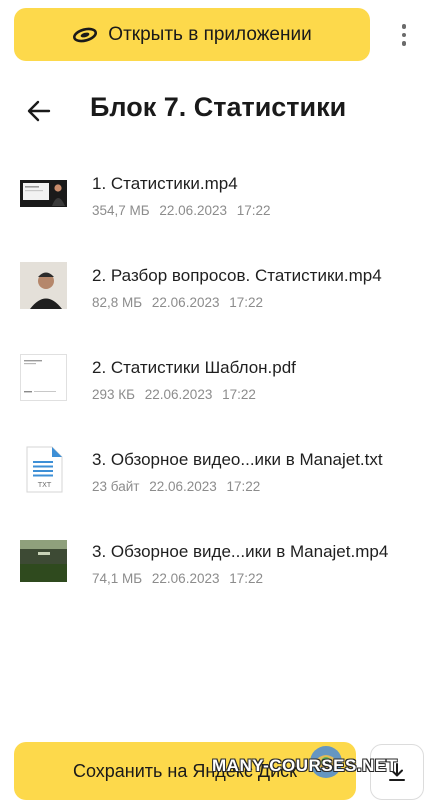 This screenshot has width=438, height=800. Describe the element at coordinates (237, 459) in the screenshot. I see `file-name: 3. Обзорное видео...ики в Manajet.txt` at that location.